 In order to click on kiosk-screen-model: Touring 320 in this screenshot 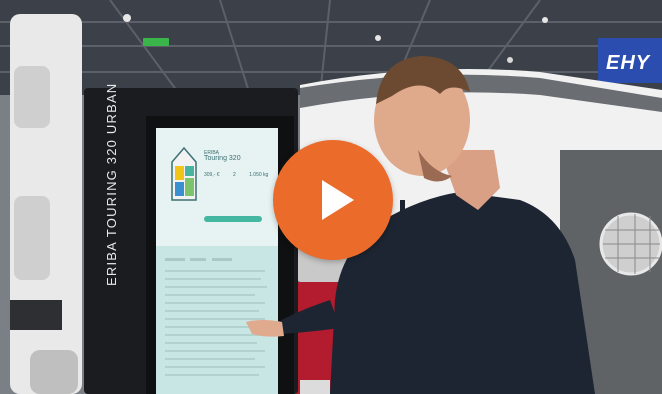, I will do `click(222, 158)`.